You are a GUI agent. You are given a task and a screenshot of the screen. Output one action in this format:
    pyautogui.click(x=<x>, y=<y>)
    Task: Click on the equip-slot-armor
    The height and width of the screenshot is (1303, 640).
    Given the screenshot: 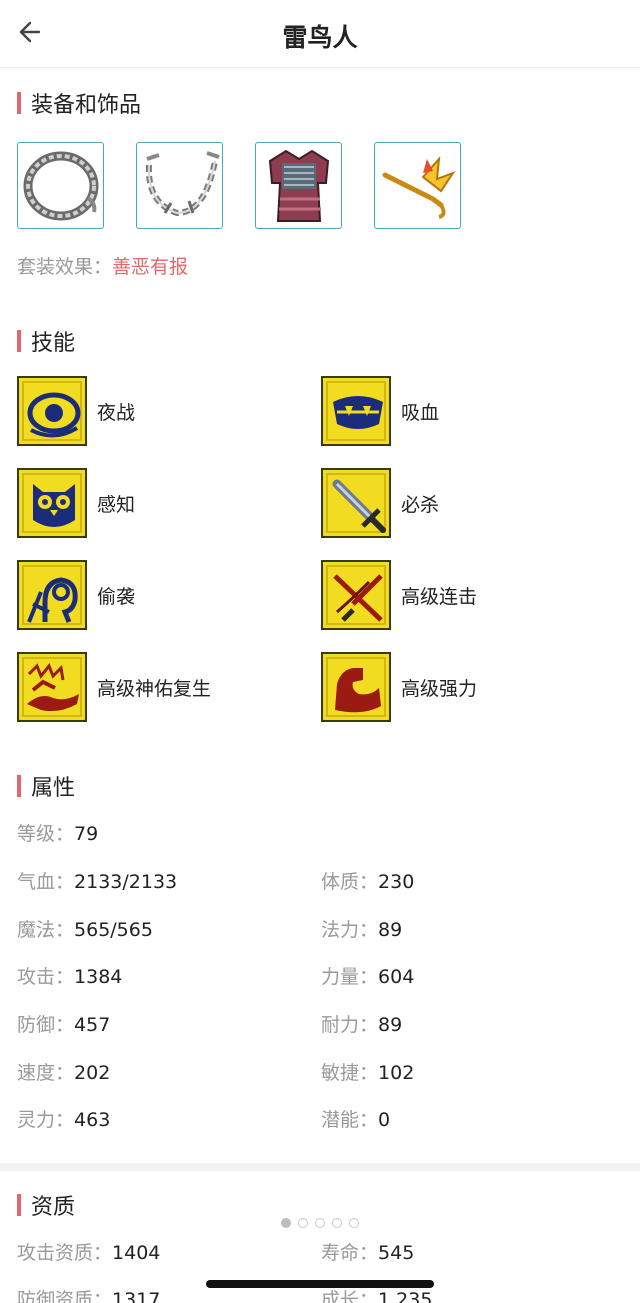 What is the action you would take?
    pyautogui.click(x=298, y=185)
    